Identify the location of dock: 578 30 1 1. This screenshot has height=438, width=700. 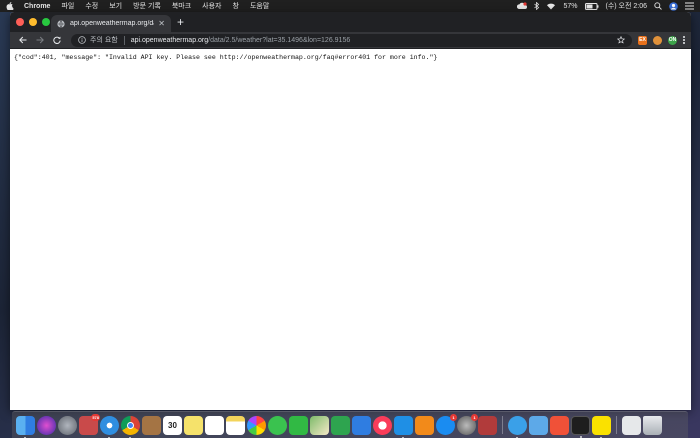
(350, 424).